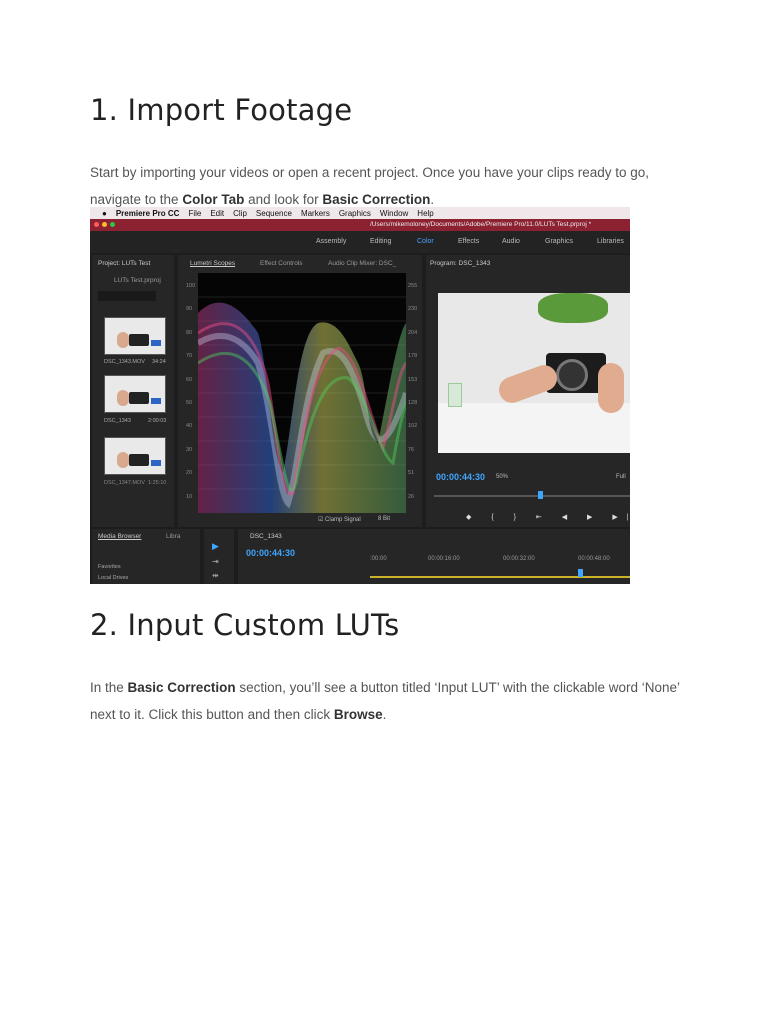  I want to click on clip-duration: 1:25:10, so click(157, 483).